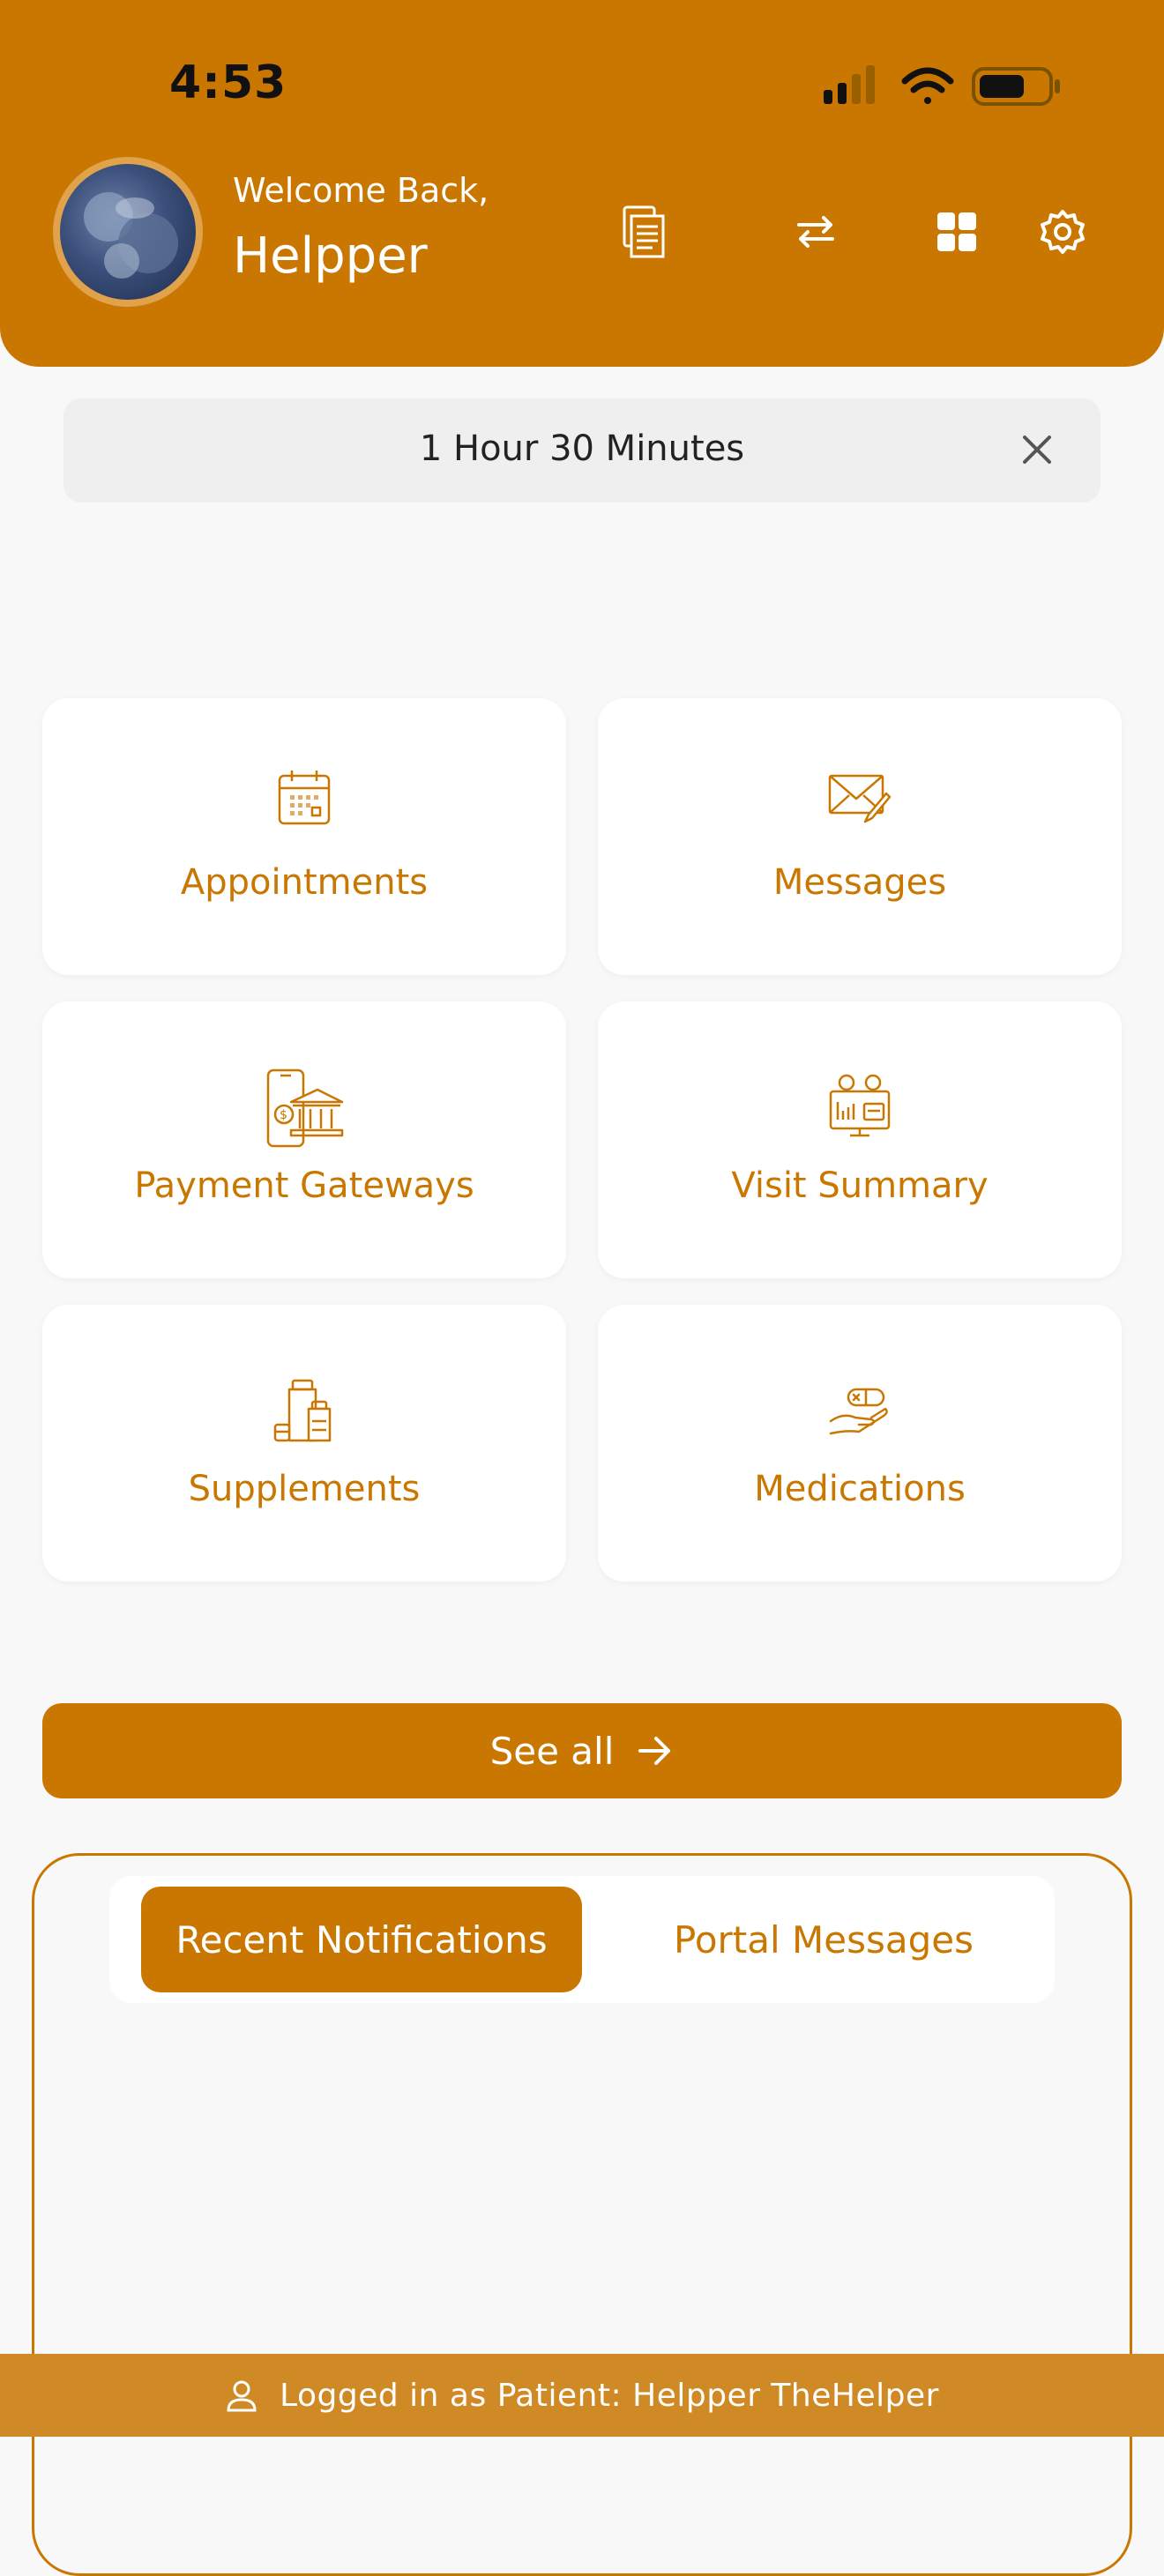  I want to click on tab-recent-notifications: Recent Notifications, so click(361, 1939).